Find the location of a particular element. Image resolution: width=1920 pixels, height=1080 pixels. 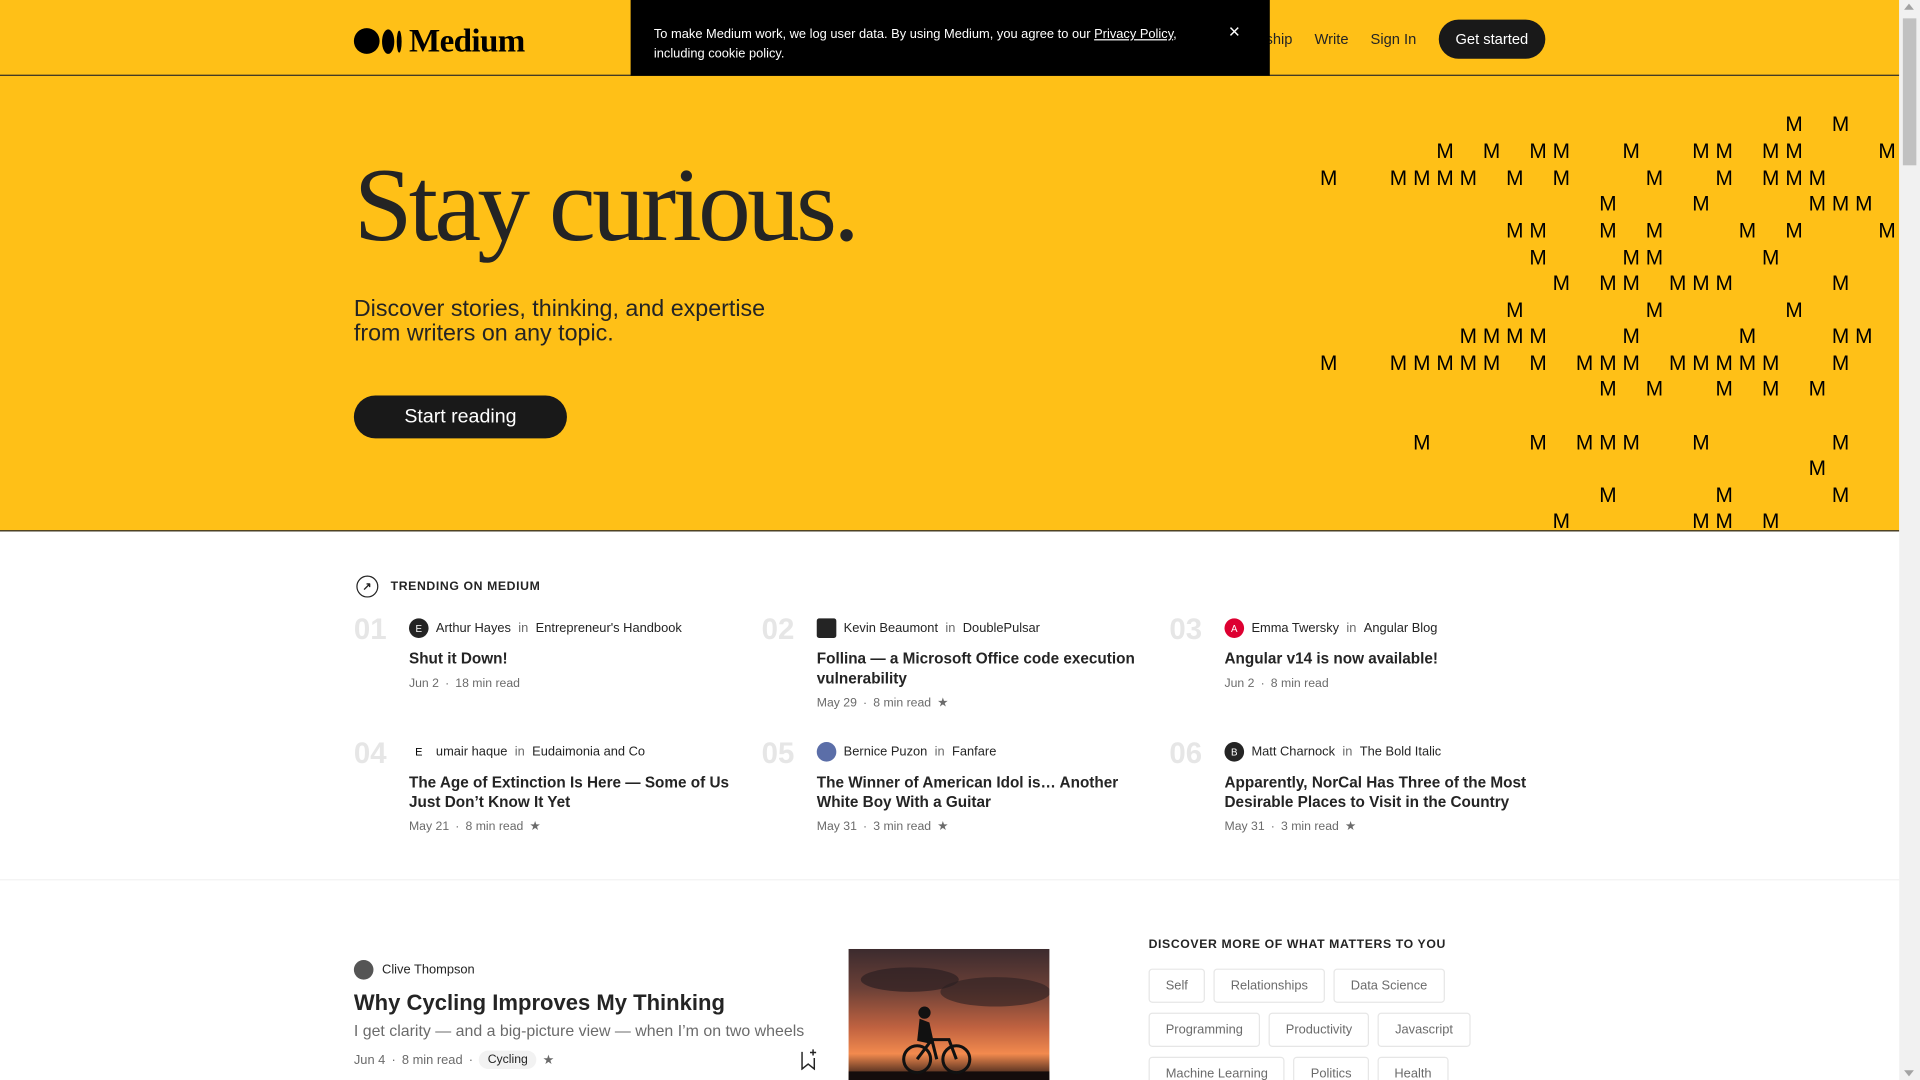

medium-logo: Medium is located at coordinates (439, 41).